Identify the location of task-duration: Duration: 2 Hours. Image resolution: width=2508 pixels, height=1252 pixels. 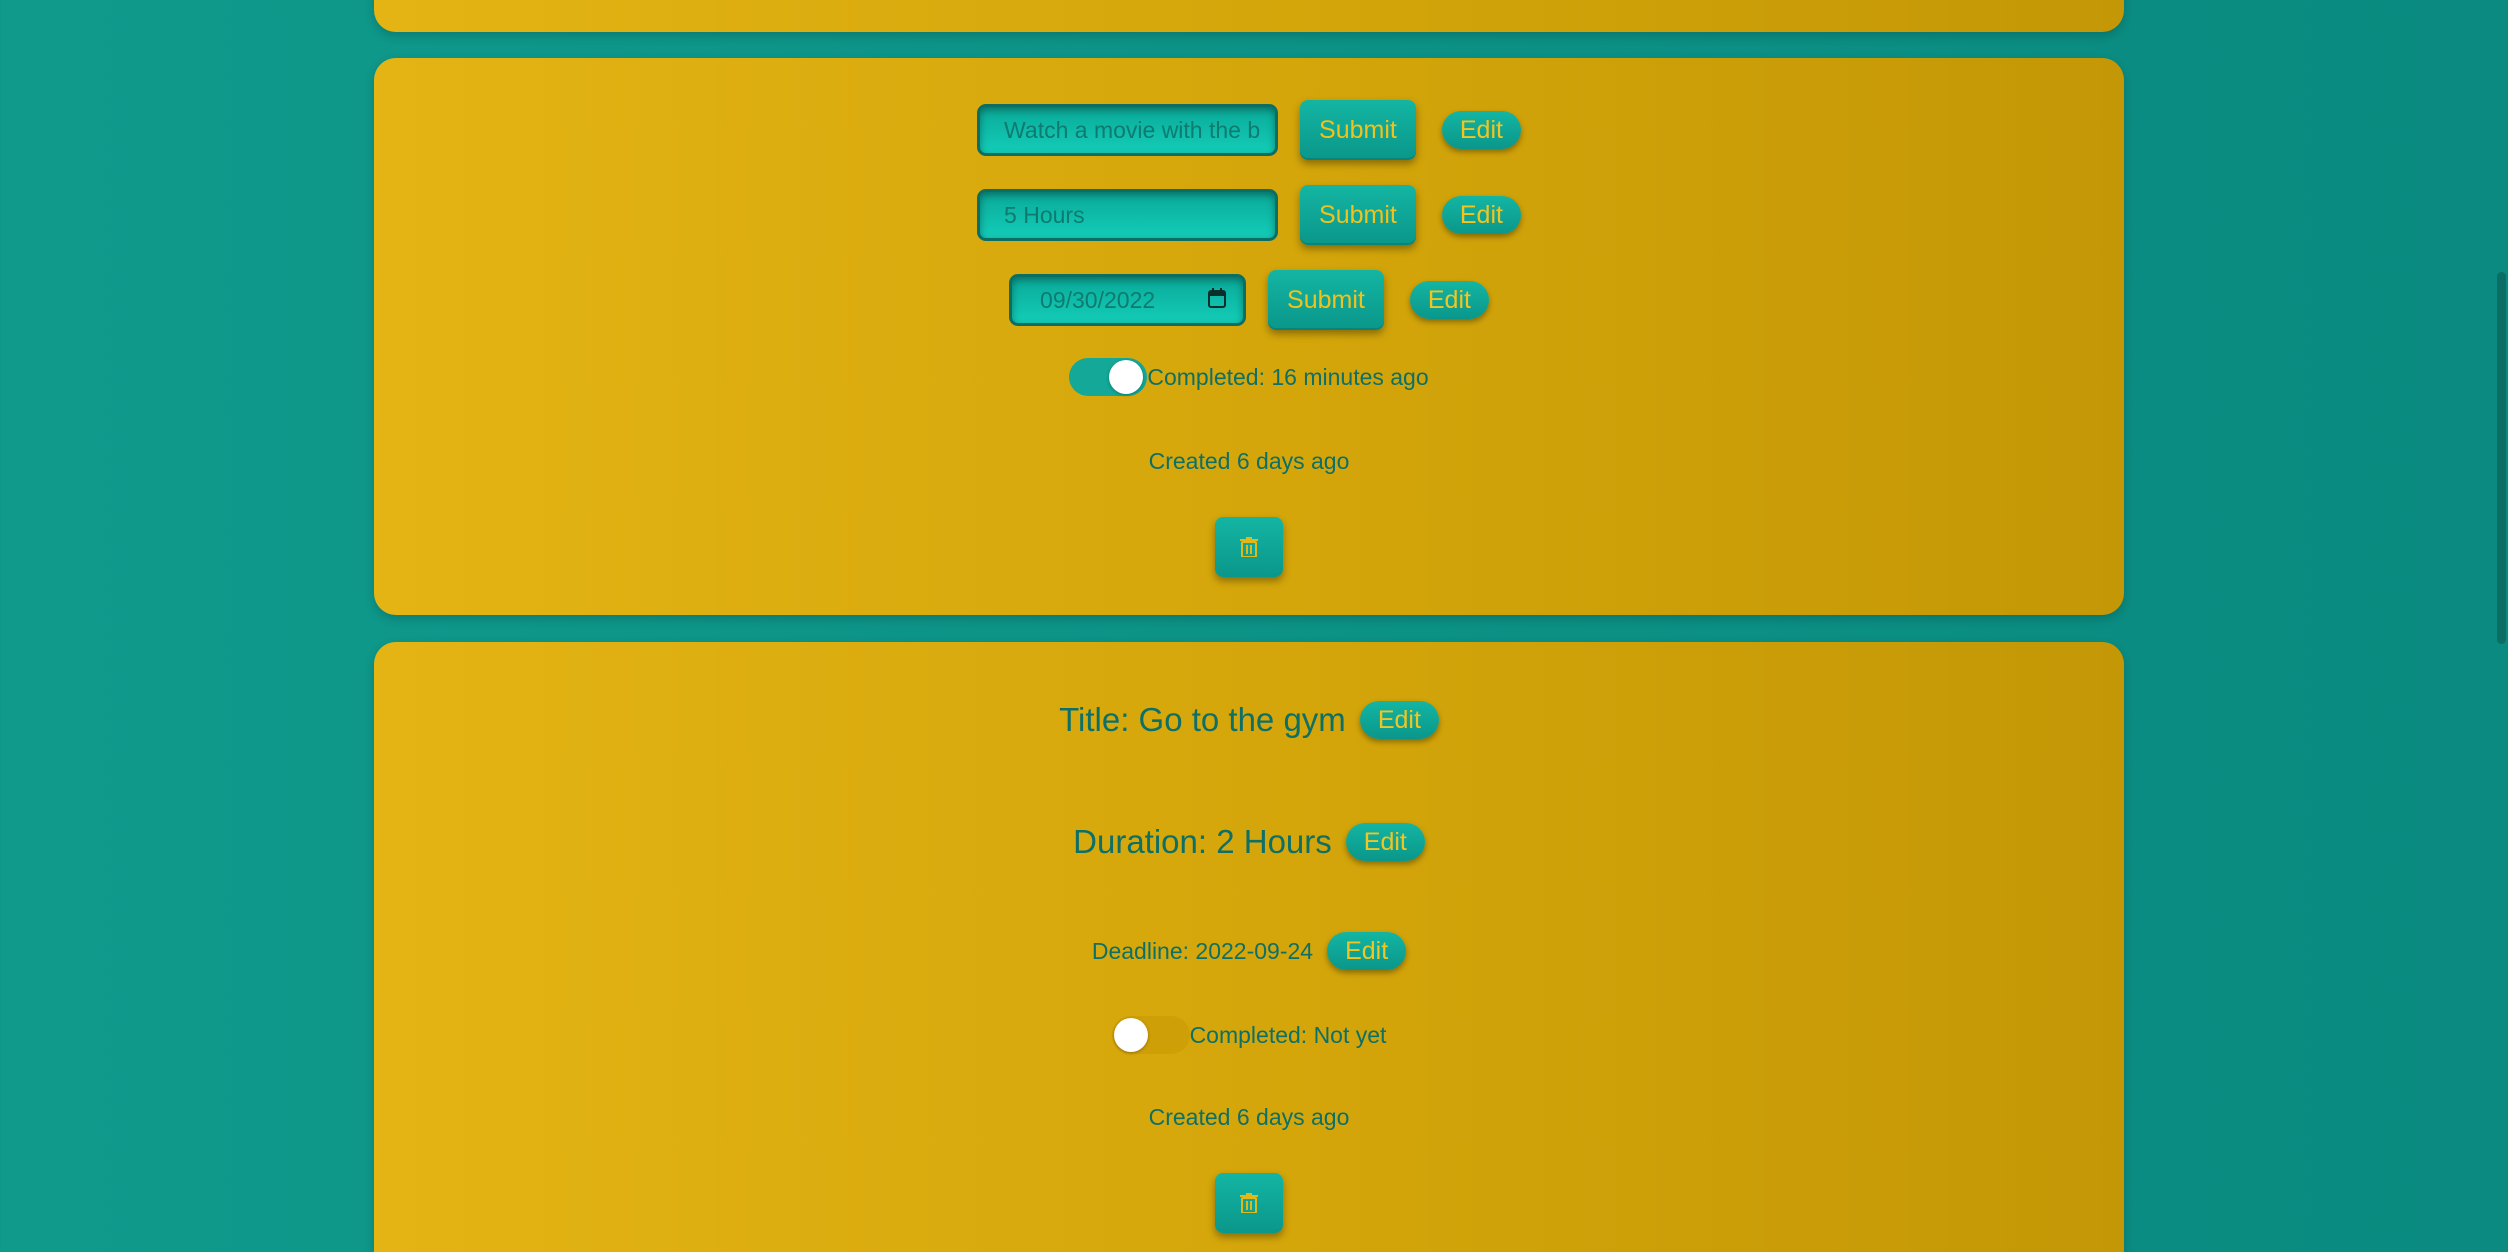
(1202, 841).